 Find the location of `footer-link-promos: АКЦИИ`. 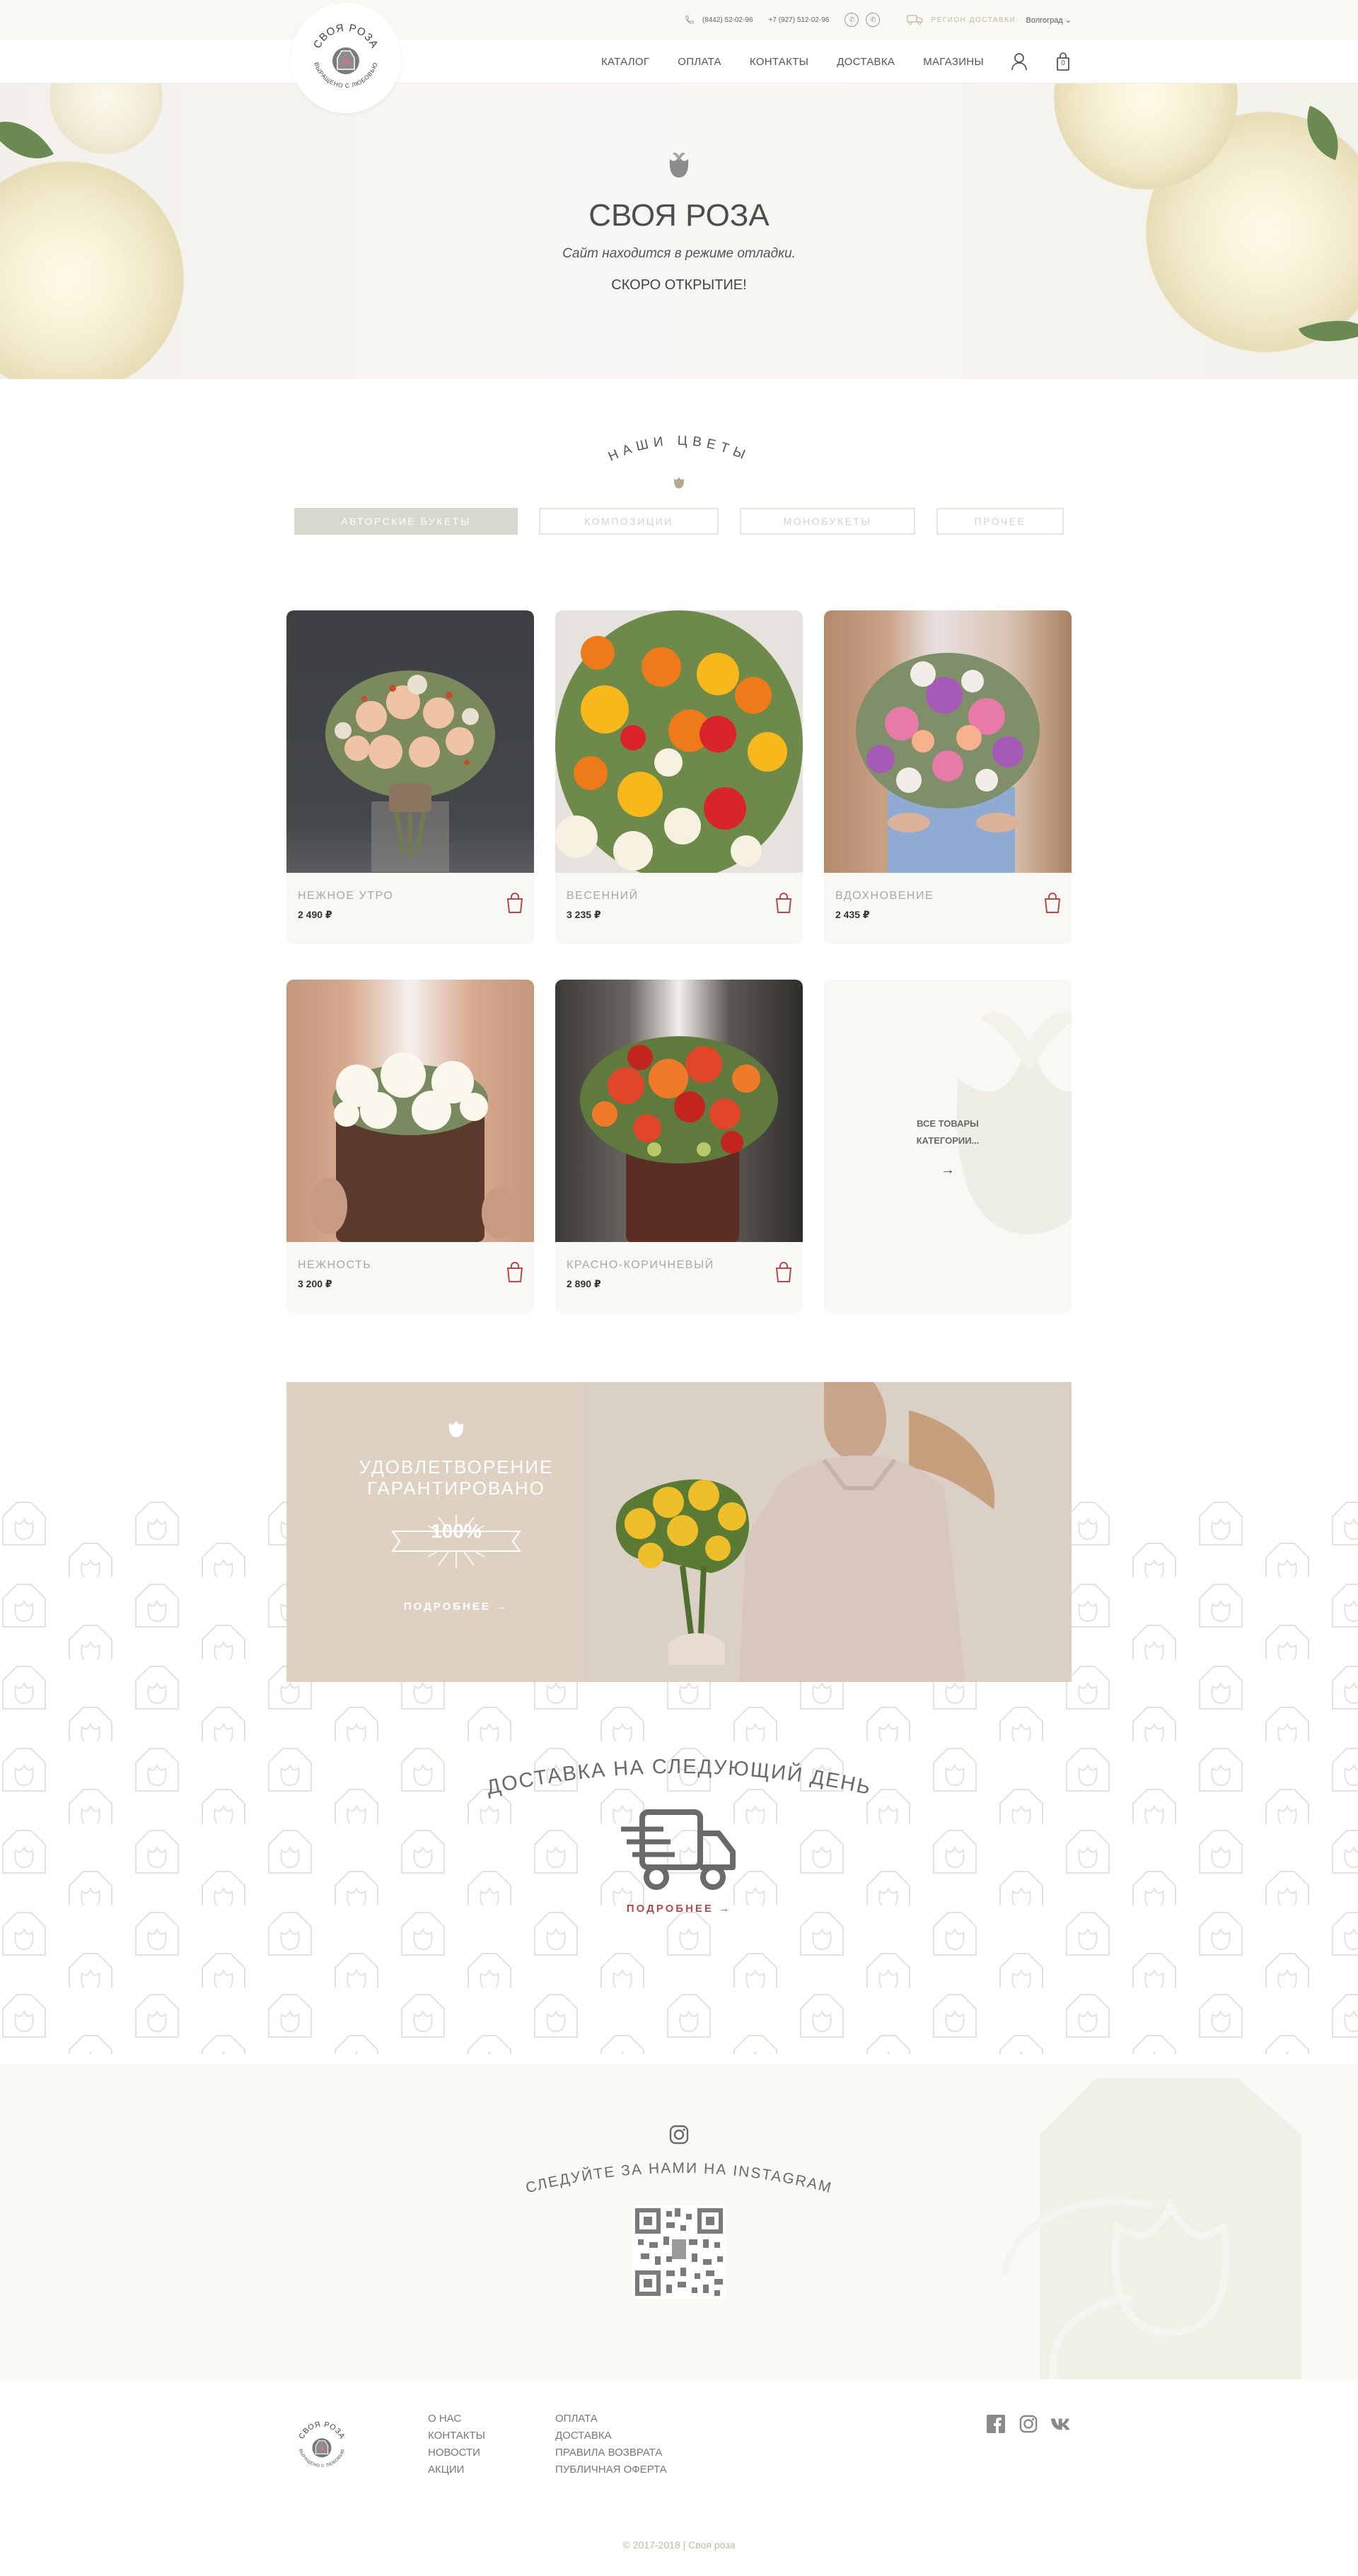

footer-link-promos: АКЦИИ is located at coordinates (470, 2469).